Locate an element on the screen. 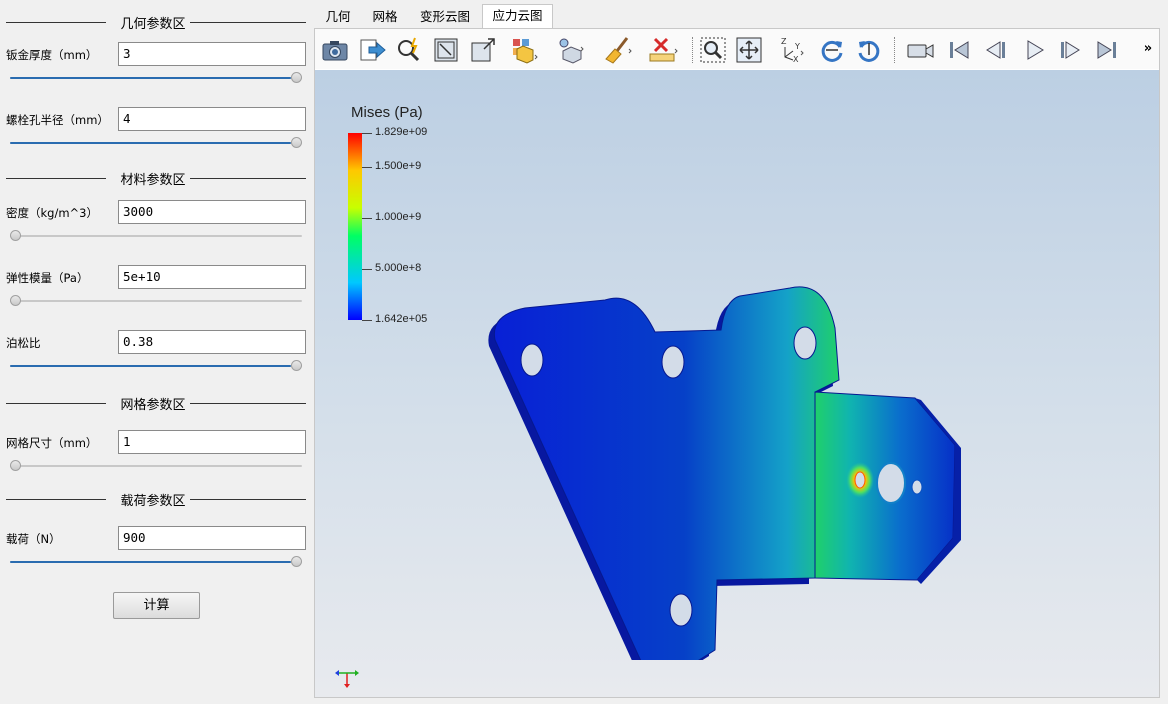  render-mode-icon is located at coordinates (570, 50).